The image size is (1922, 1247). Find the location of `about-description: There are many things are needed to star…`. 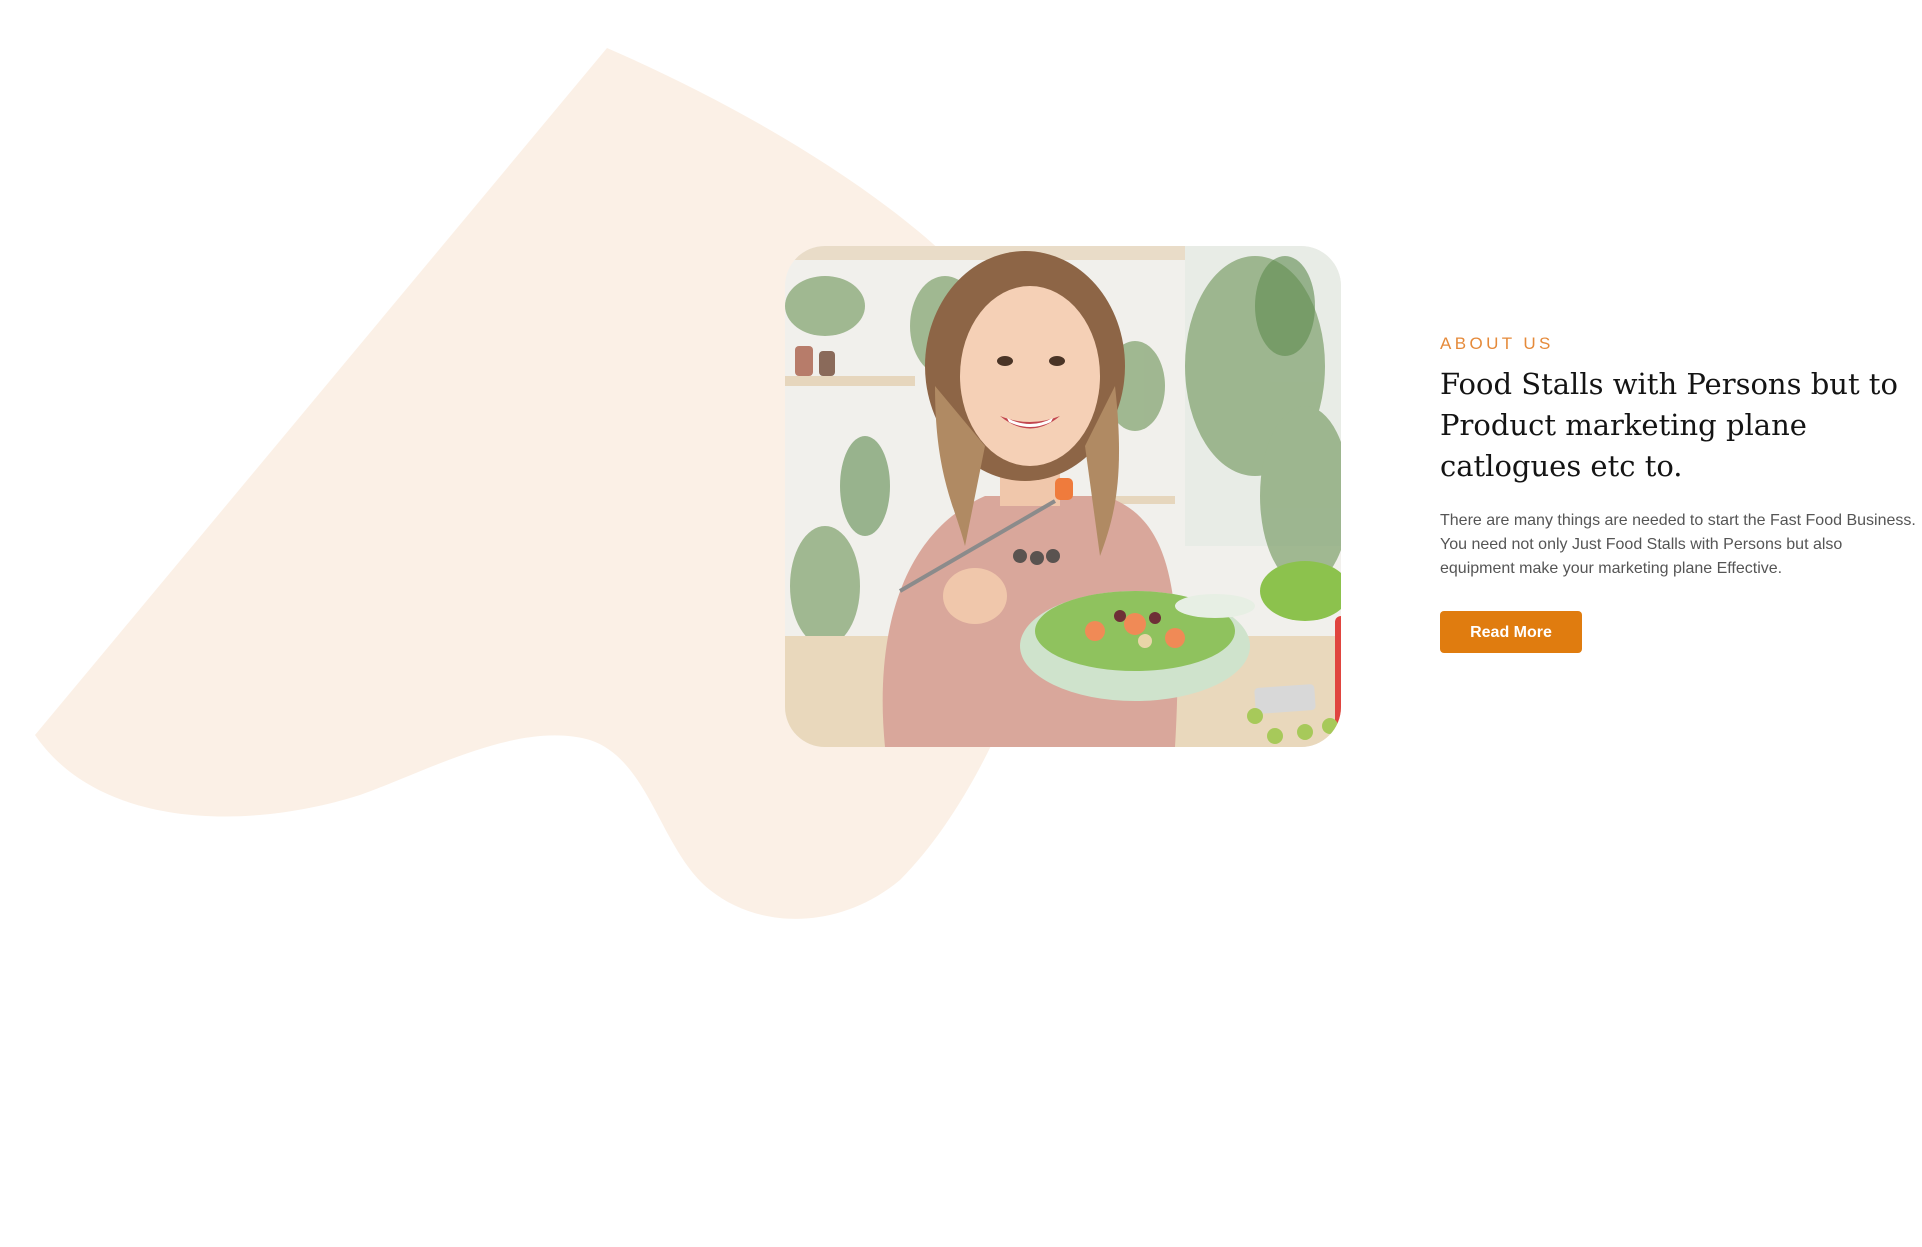

about-description: There are many things are needed to star… is located at coordinates (1678, 544).